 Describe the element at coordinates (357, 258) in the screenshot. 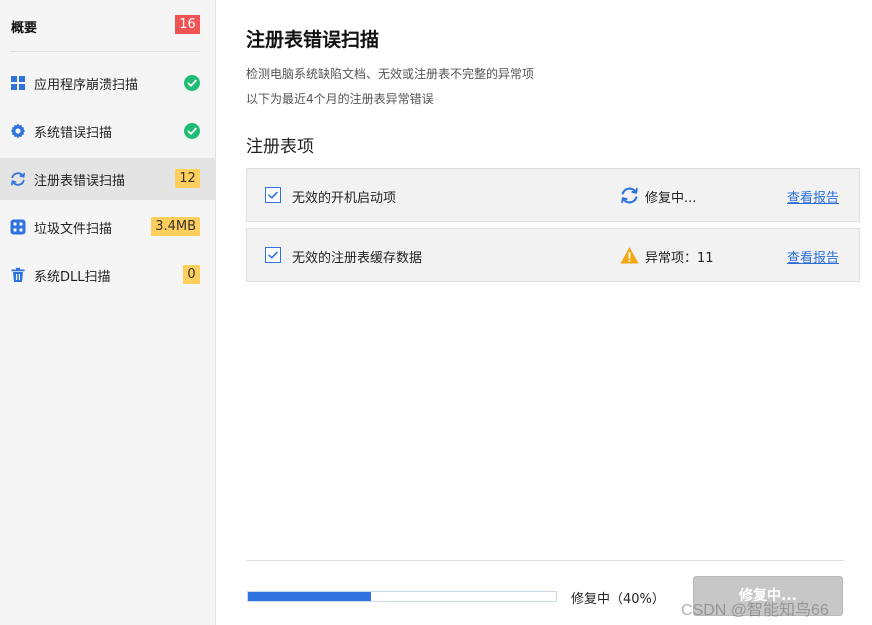

I see `item-name: 无效的注册表缓存数据` at that location.